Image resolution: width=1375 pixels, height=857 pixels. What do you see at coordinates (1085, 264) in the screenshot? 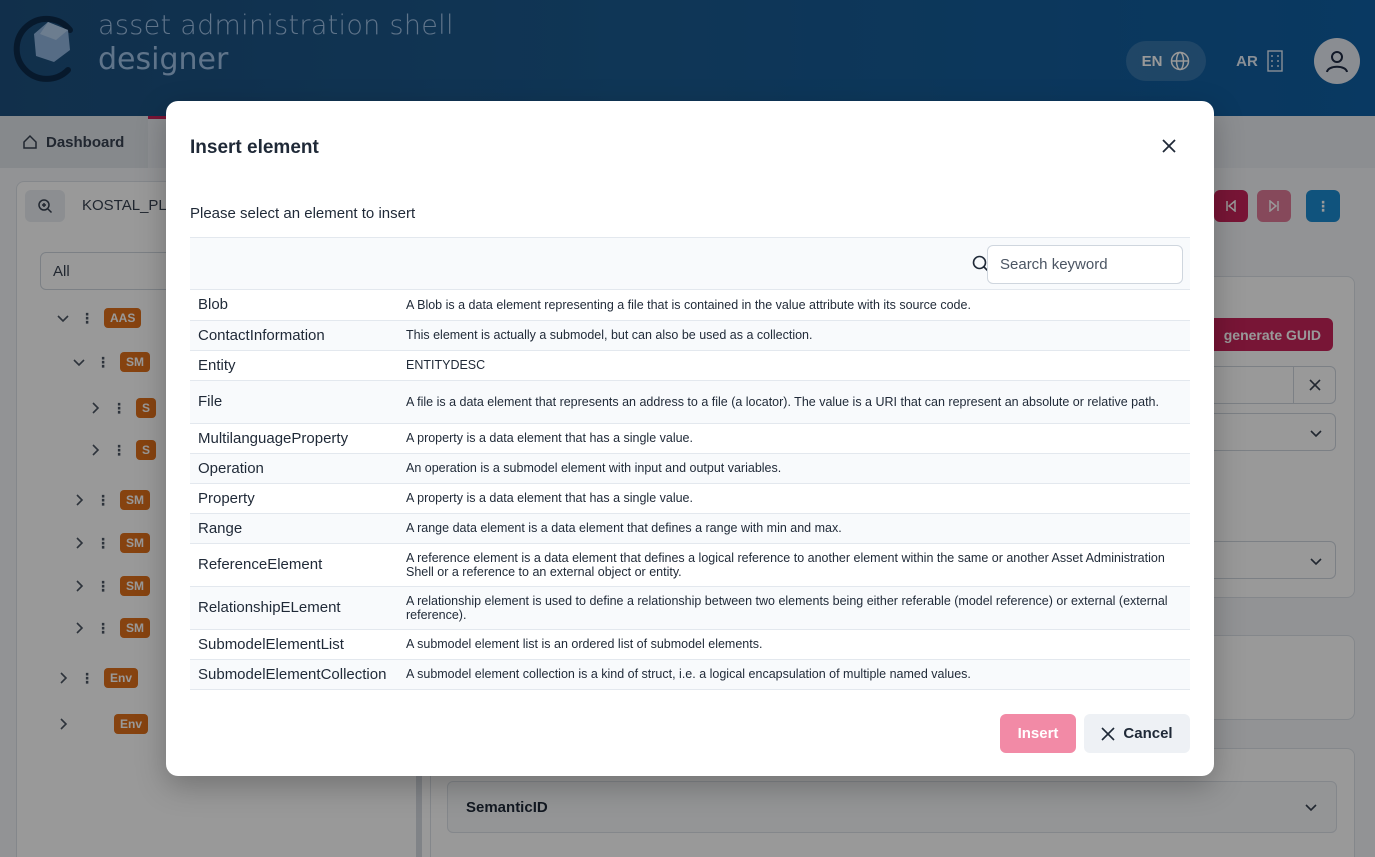
I see `search-input` at bounding box center [1085, 264].